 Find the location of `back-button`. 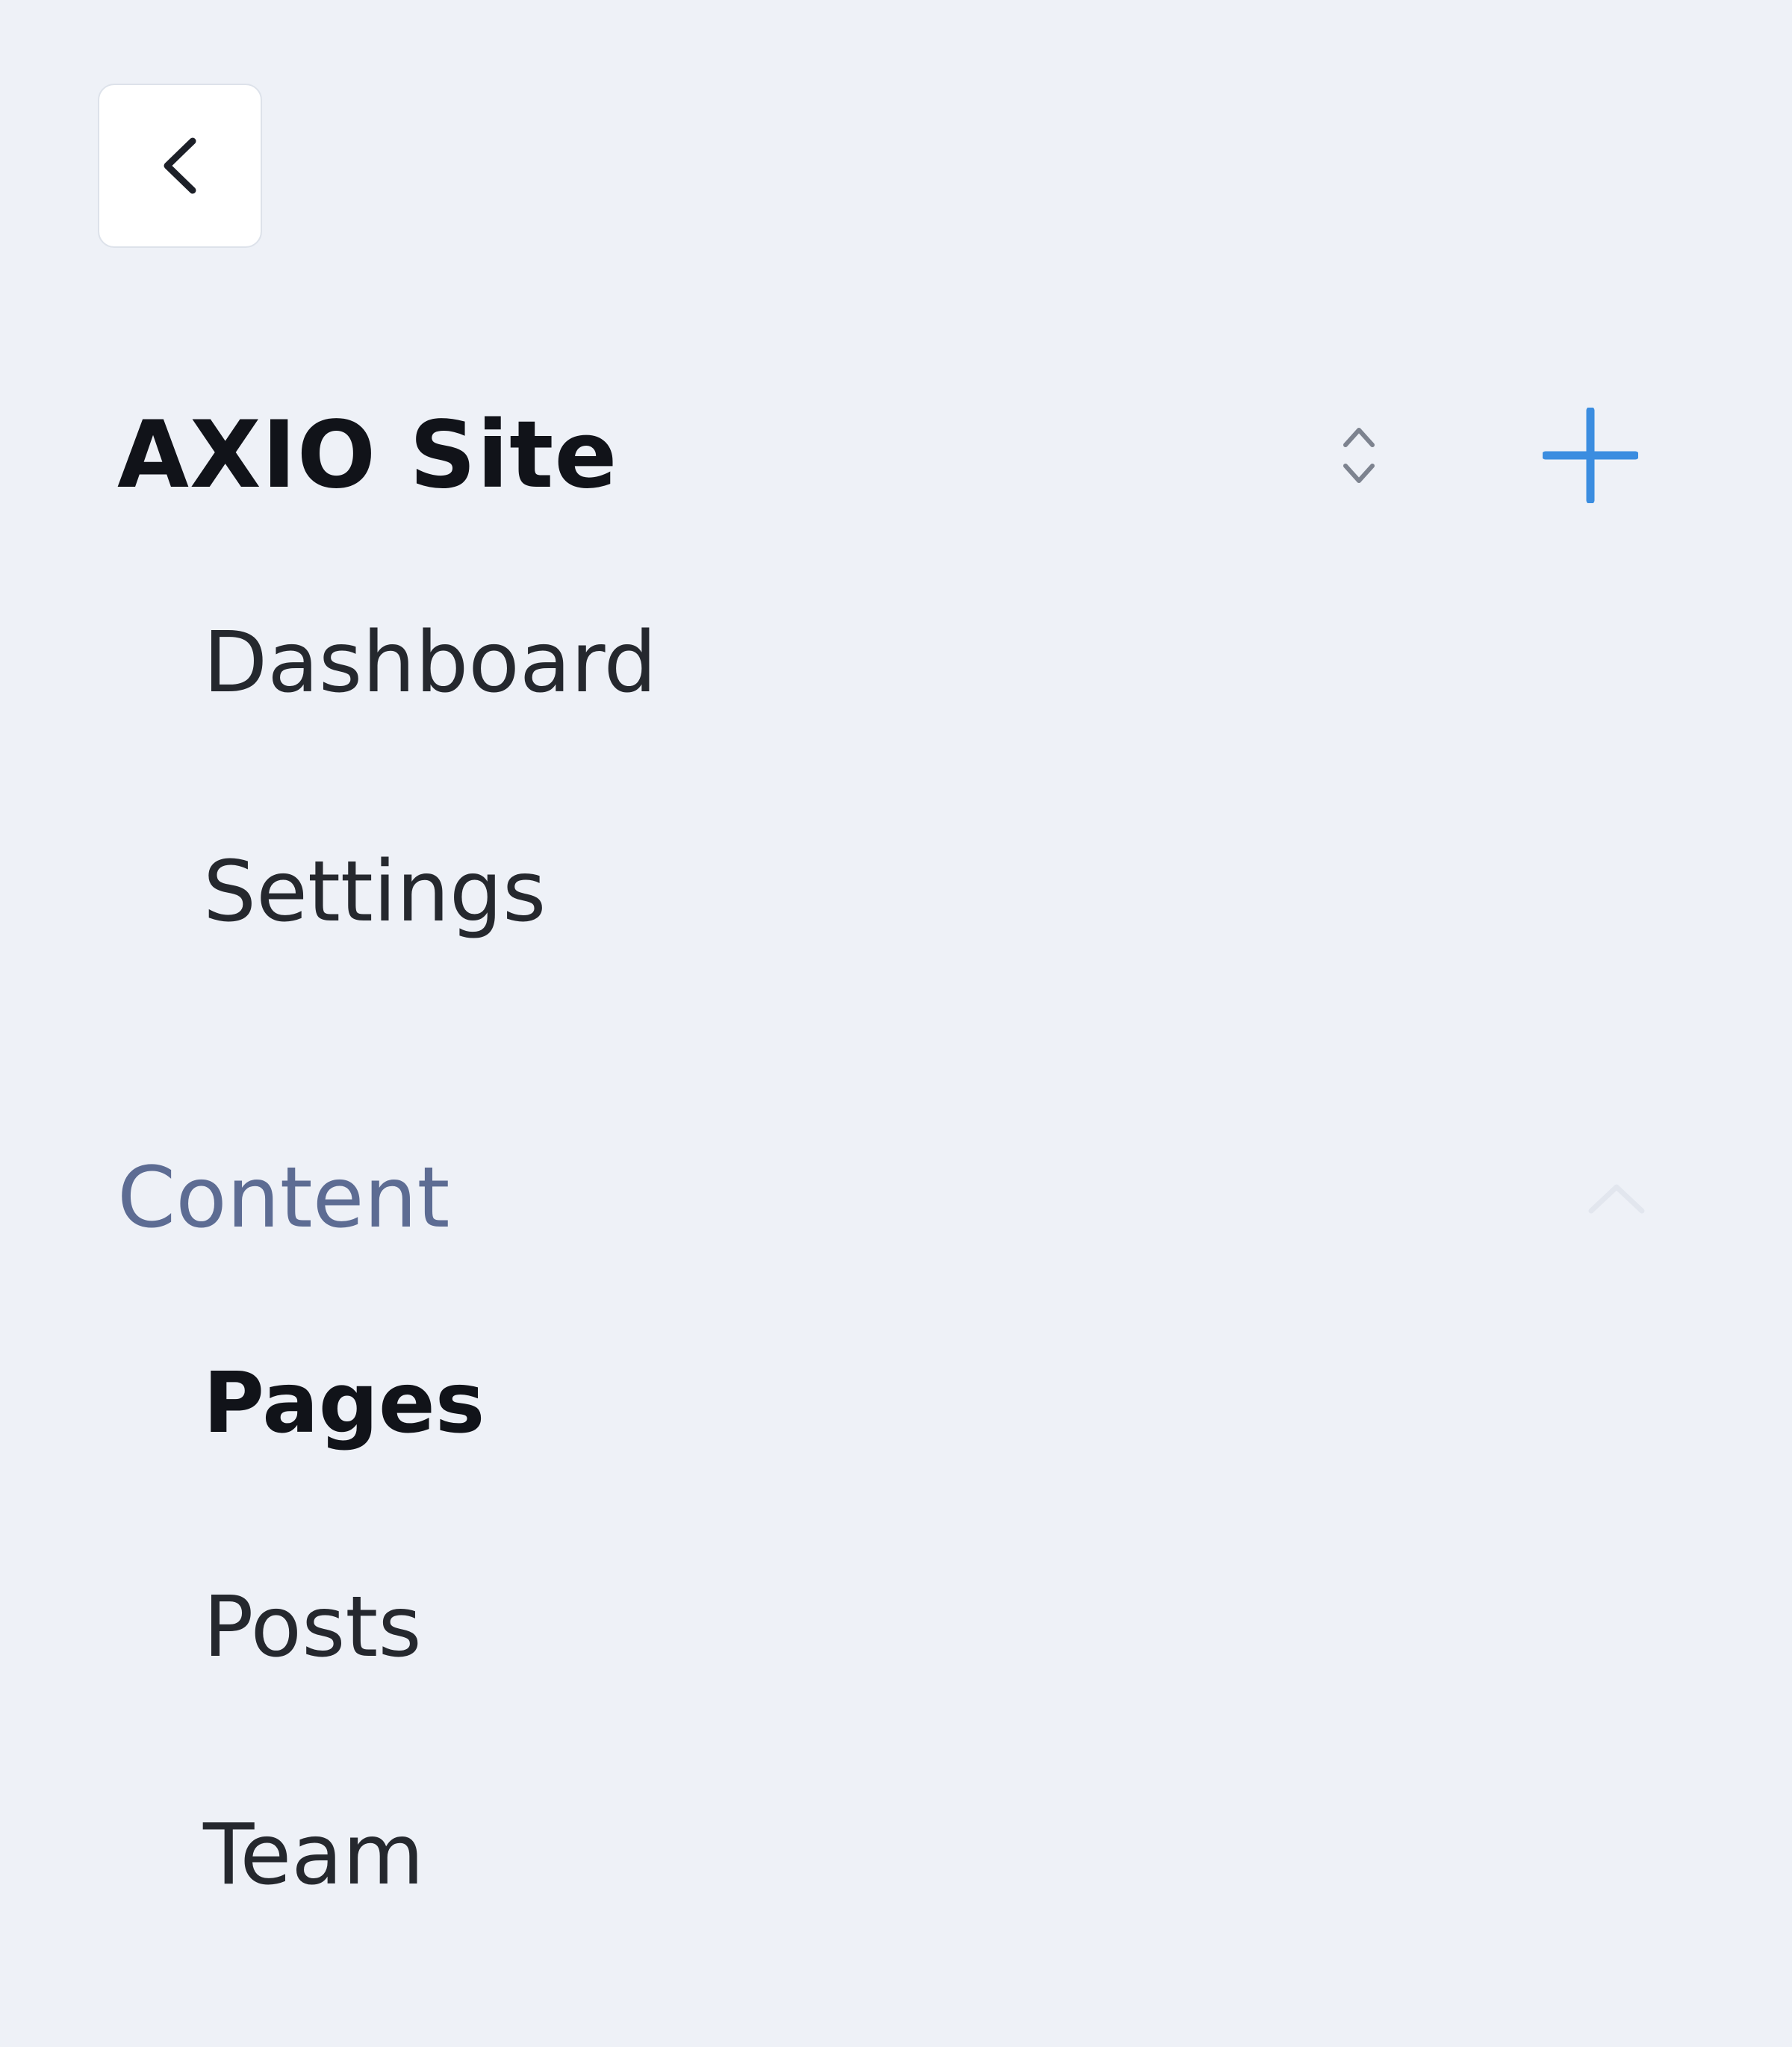

back-button is located at coordinates (180, 166).